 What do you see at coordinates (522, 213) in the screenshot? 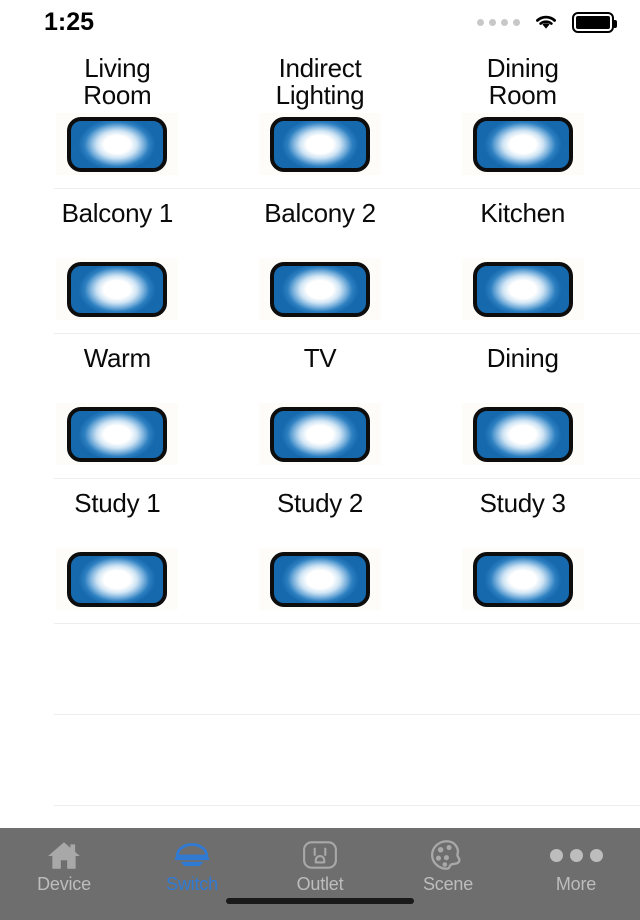
I see `switch-label: Kitchen` at bounding box center [522, 213].